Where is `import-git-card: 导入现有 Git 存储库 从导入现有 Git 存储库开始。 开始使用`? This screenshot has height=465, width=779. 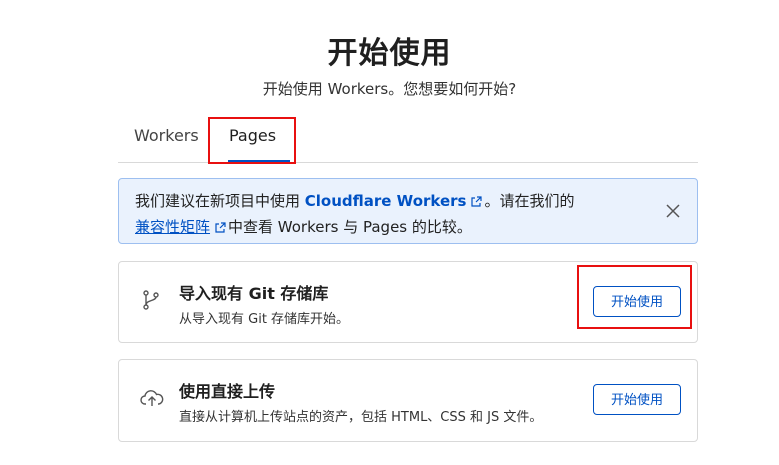 import-git-card: 导入现有 Git 存储库 从导入现有 Git 存储库开始。 开始使用 is located at coordinates (408, 302).